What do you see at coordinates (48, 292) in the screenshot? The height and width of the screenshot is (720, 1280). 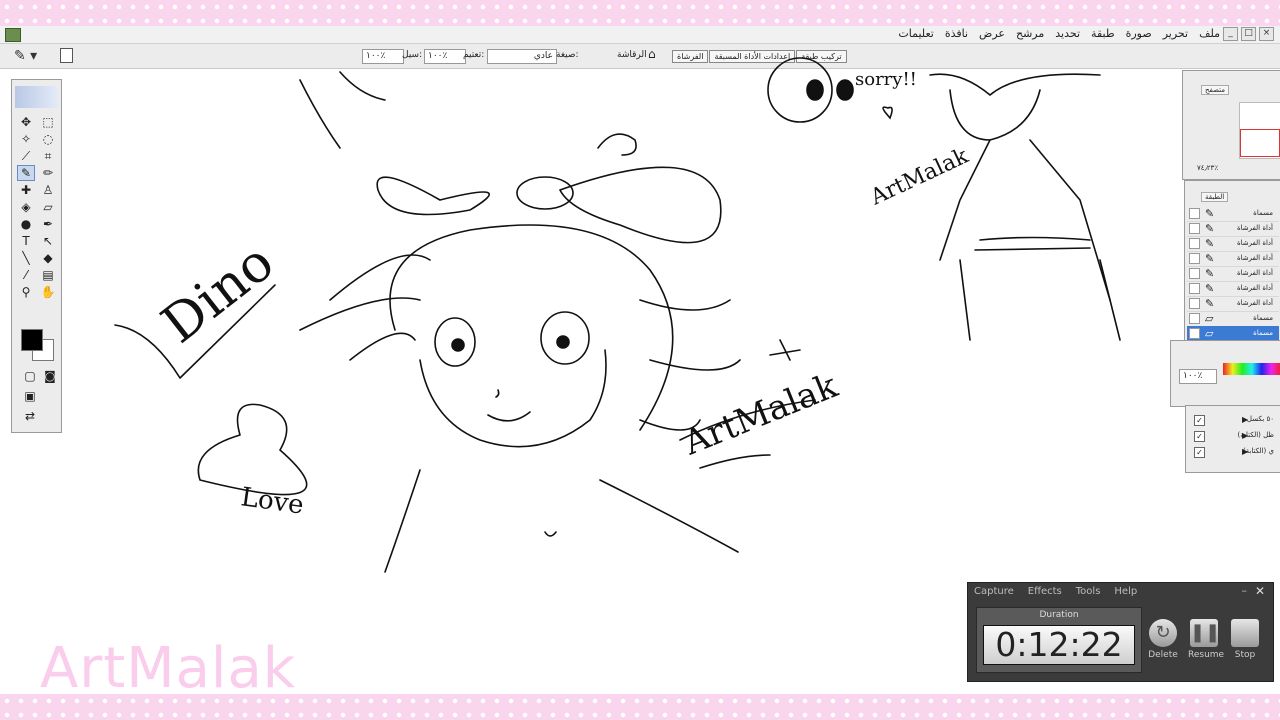 I see `hand-tool-icon: ✋` at bounding box center [48, 292].